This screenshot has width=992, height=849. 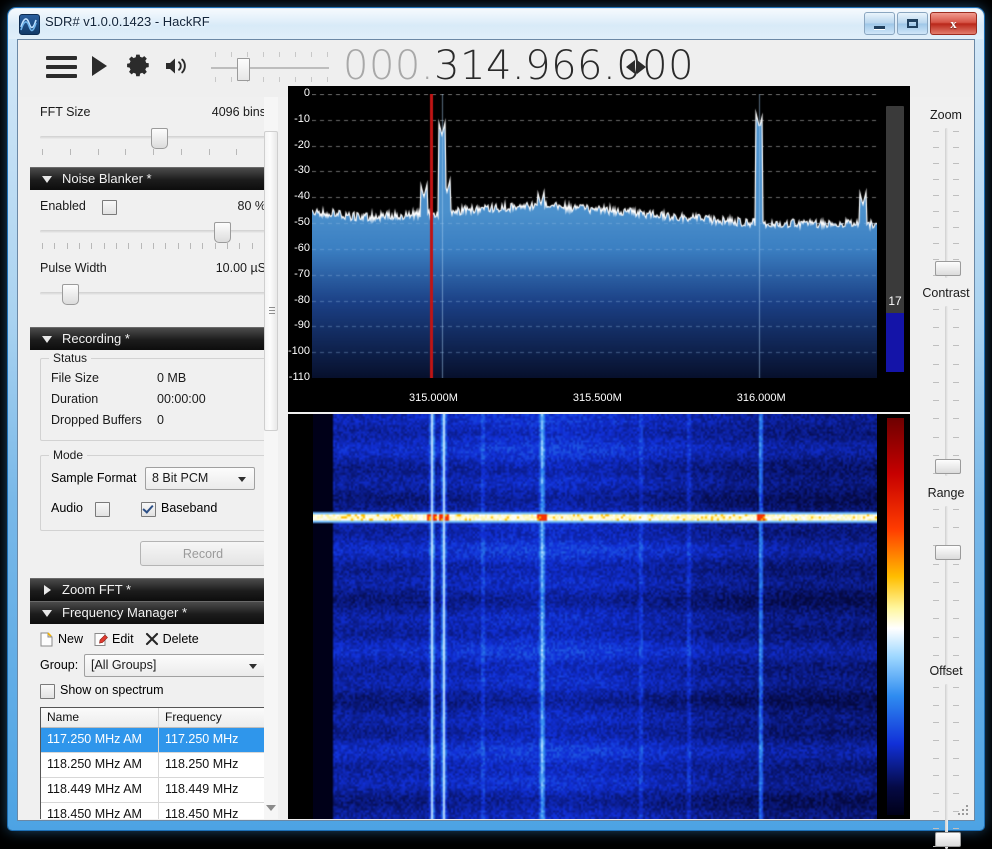 I want to click on step-up-icon, so click(x=641, y=67).